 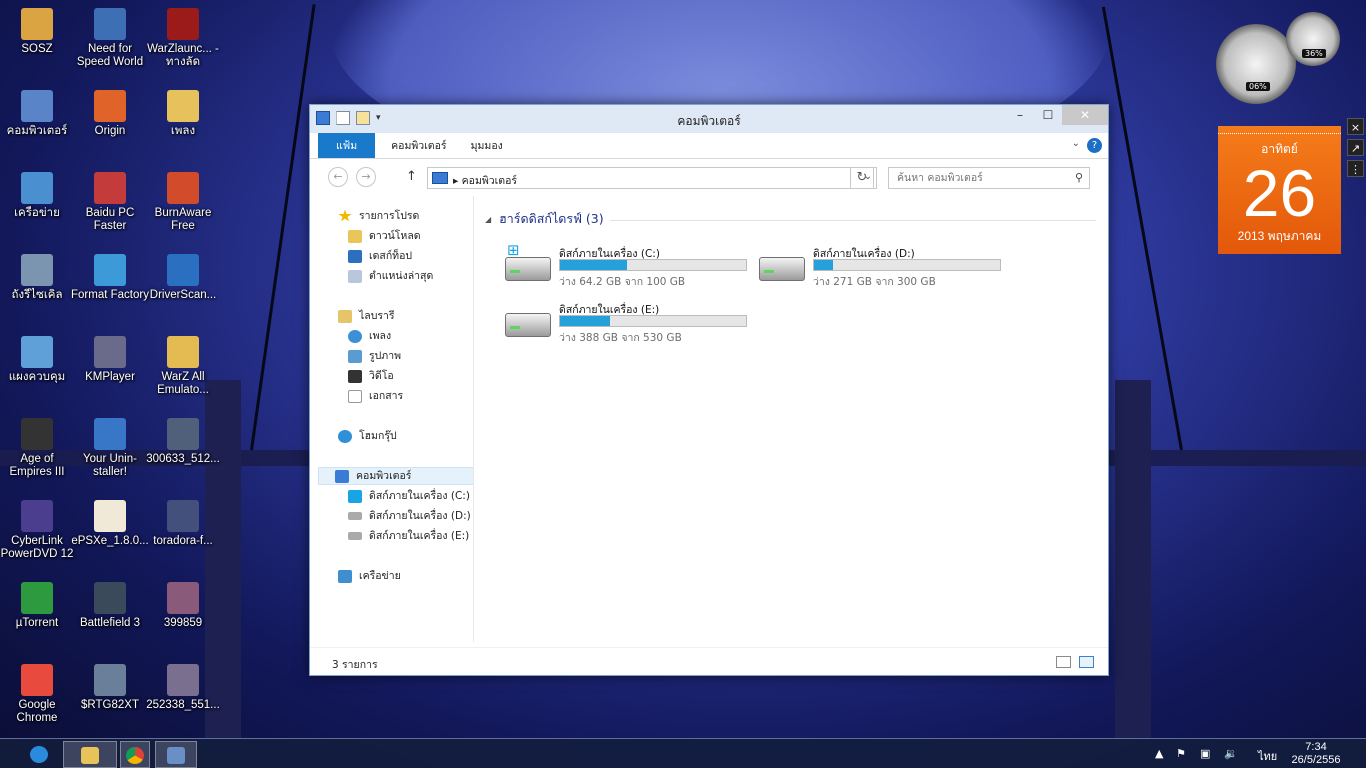 I want to click on calendar-gadget: อาทิตย์ 26 2013 พฤษภาคม, so click(x=1279, y=190).